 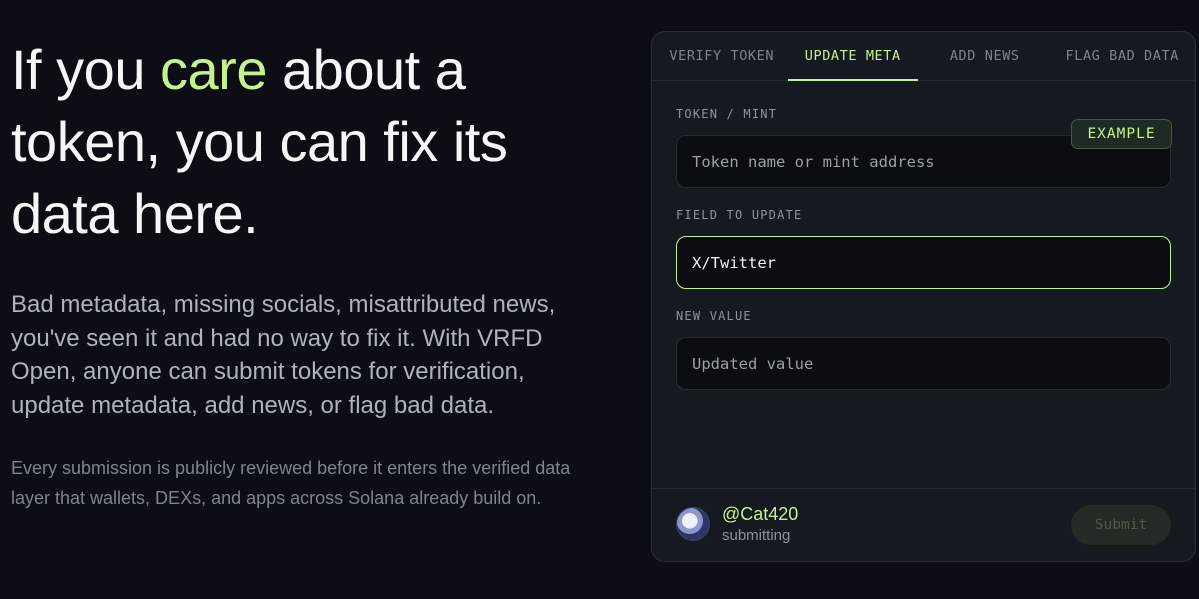 I want to click on submitter-info: @Cat420 submitting, so click(x=760, y=525).